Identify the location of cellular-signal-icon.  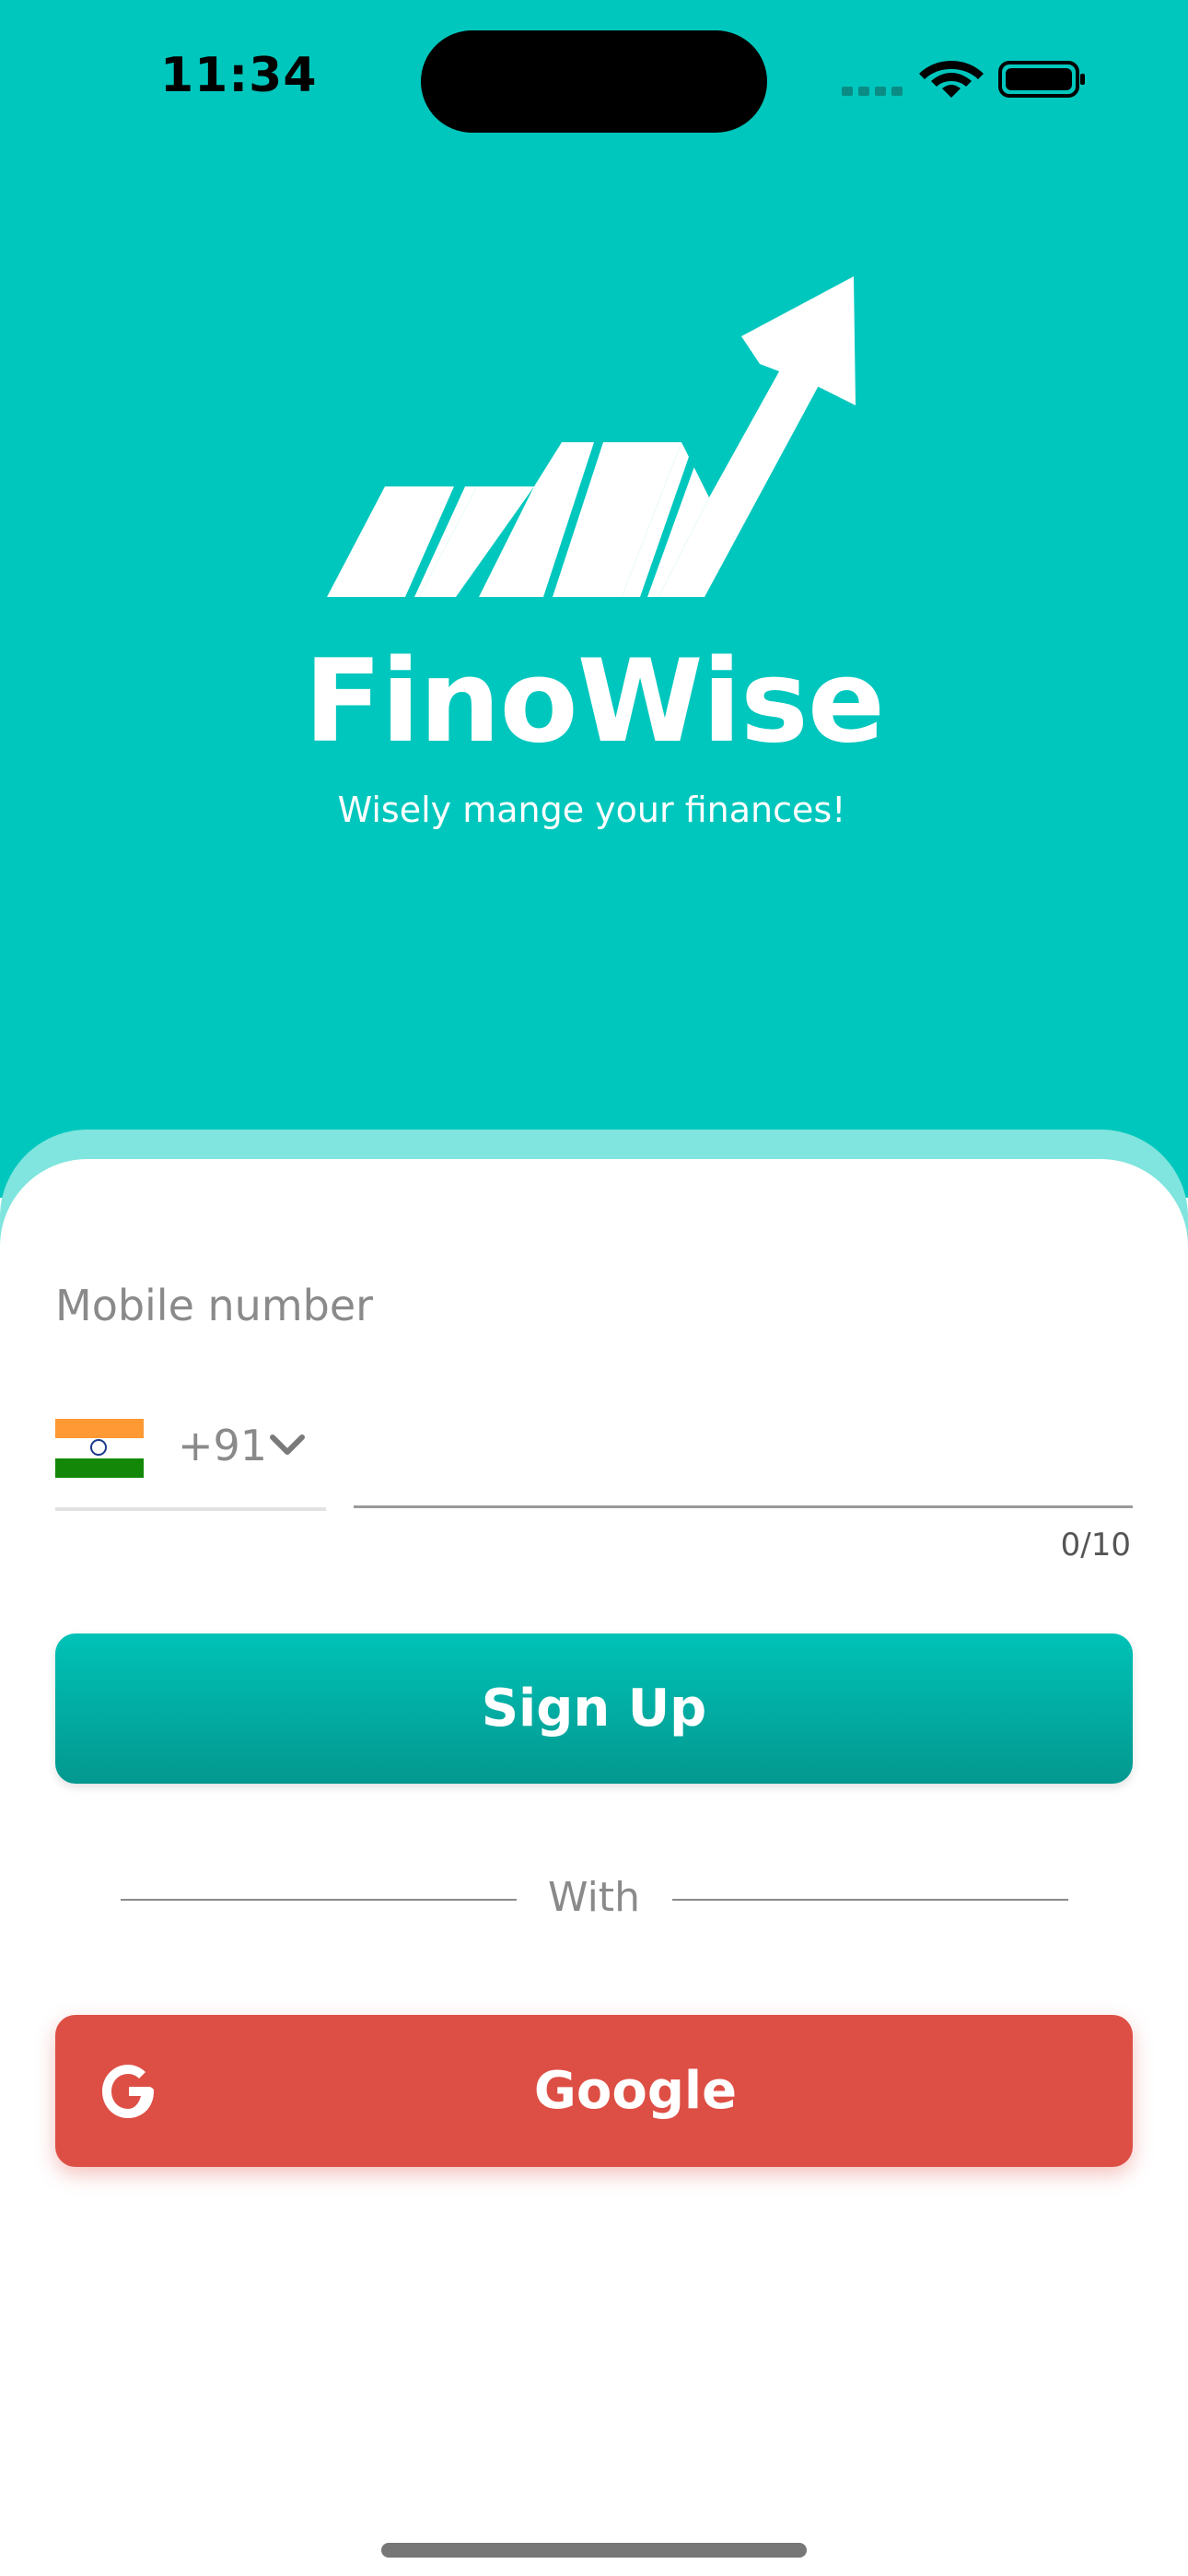
(872, 91).